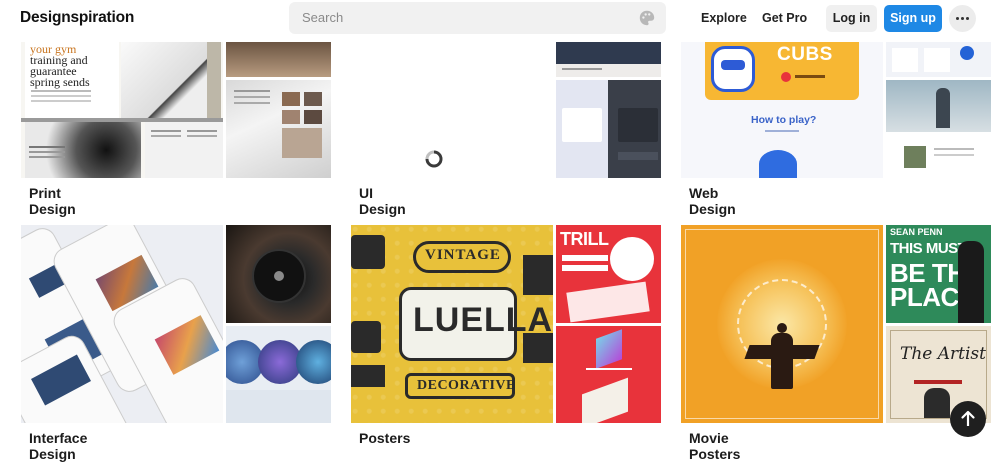 This screenshot has width=1000, height=462. Describe the element at coordinates (608, 374) in the screenshot. I see `posters-thumbnail-bottom` at that location.